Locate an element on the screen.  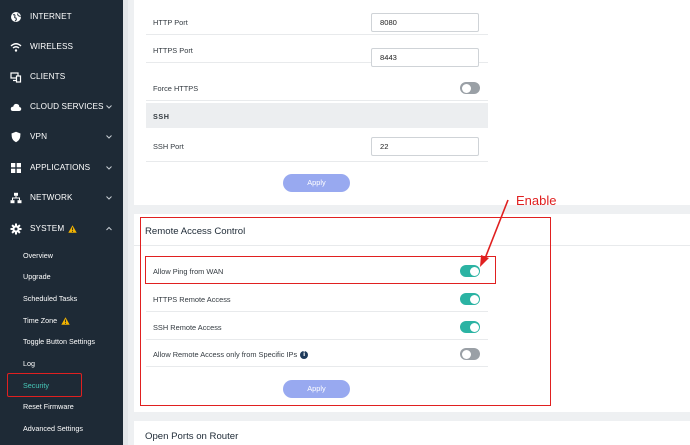
https-port-input: 8443 is located at coordinates (425, 57).